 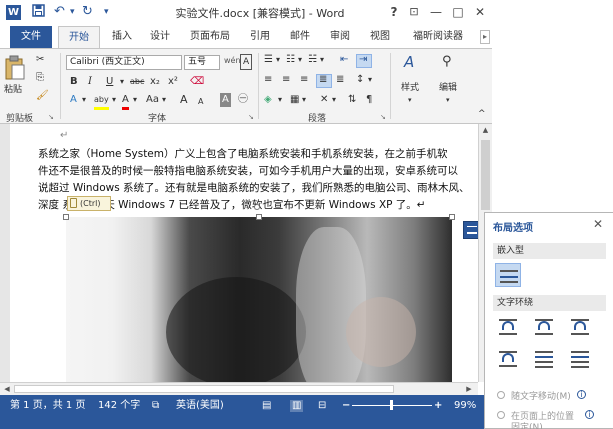 I want to click on tab-file: 文件, so click(x=31, y=37).